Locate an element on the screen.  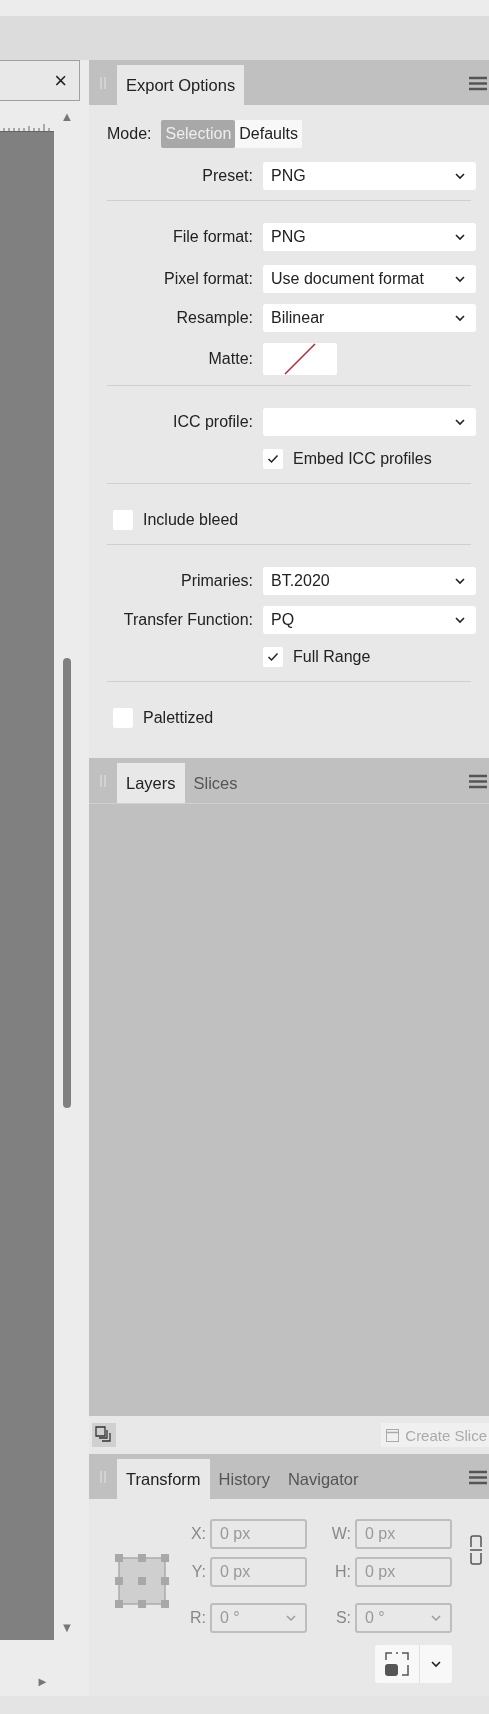
panel-tab: Transform is located at coordinates (163, 1479).